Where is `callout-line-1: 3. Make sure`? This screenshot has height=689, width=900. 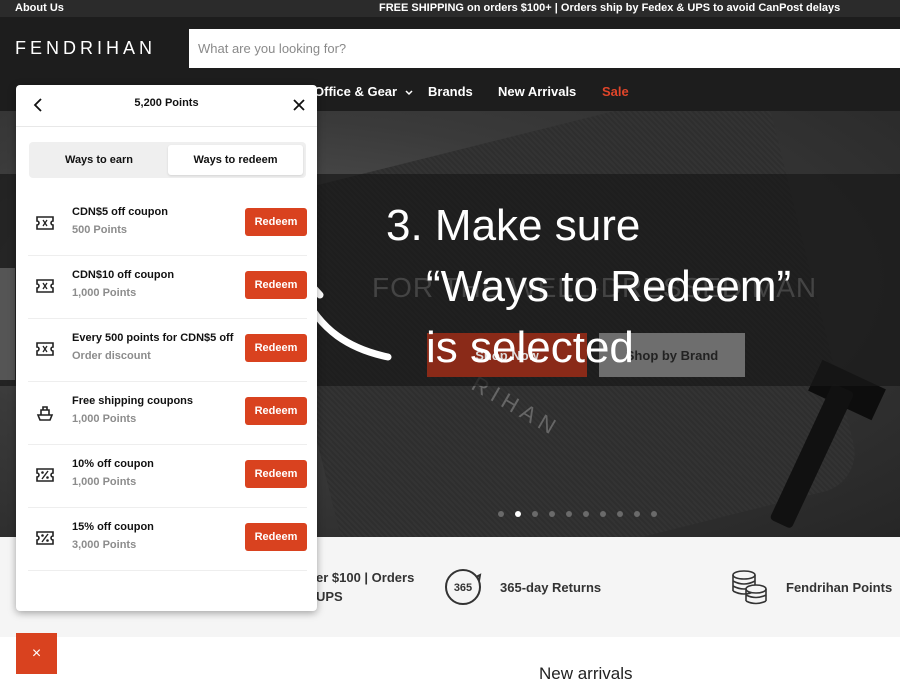
callout-line-1: 3. Make sure is located at coordinates (513, 225).